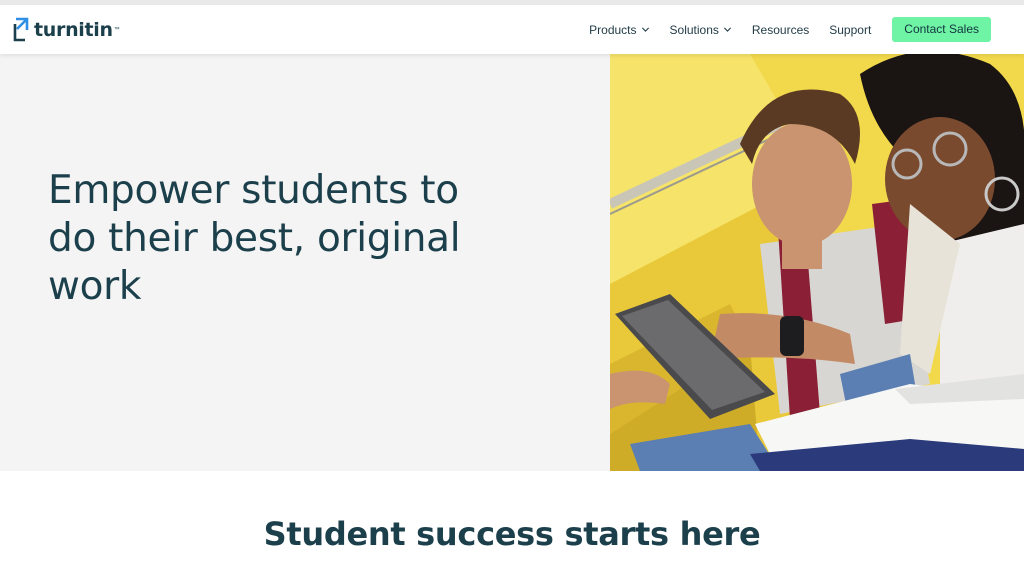 This screenshot has width=1024, height=585. What do you see at coordinates (512, 534) in the screenshot?
I see `section-title: Student success starts here` at bounding box center [512, 534].